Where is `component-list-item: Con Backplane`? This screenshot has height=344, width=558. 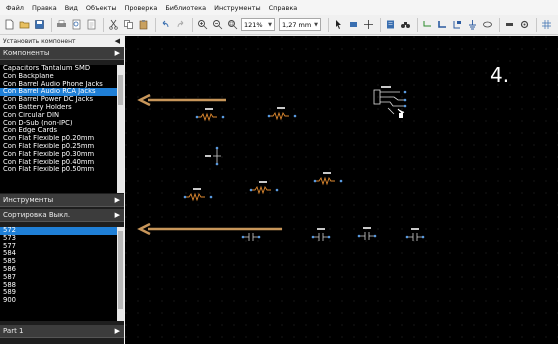 component-list-item: Con Backplane is located at coordinates (62, 77).